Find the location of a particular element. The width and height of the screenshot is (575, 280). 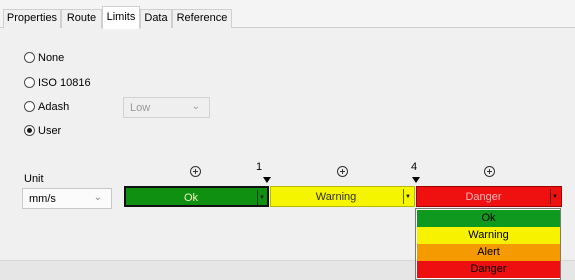

level-ok-select: Ok ▼ is located at coordinates (196, 196).